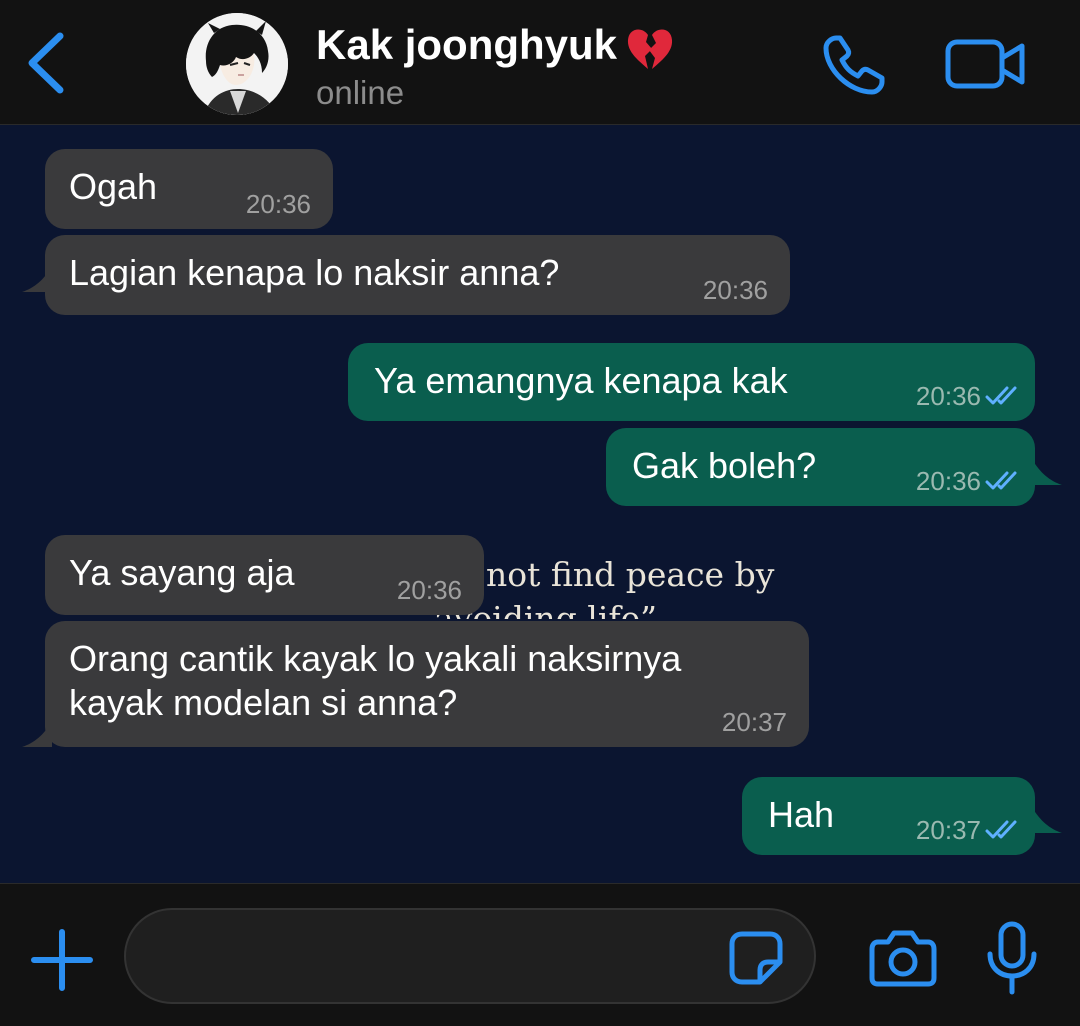 The width and height of the screenshot is (1080, 1026). I want to click on plus-icon, so click(62, 960).